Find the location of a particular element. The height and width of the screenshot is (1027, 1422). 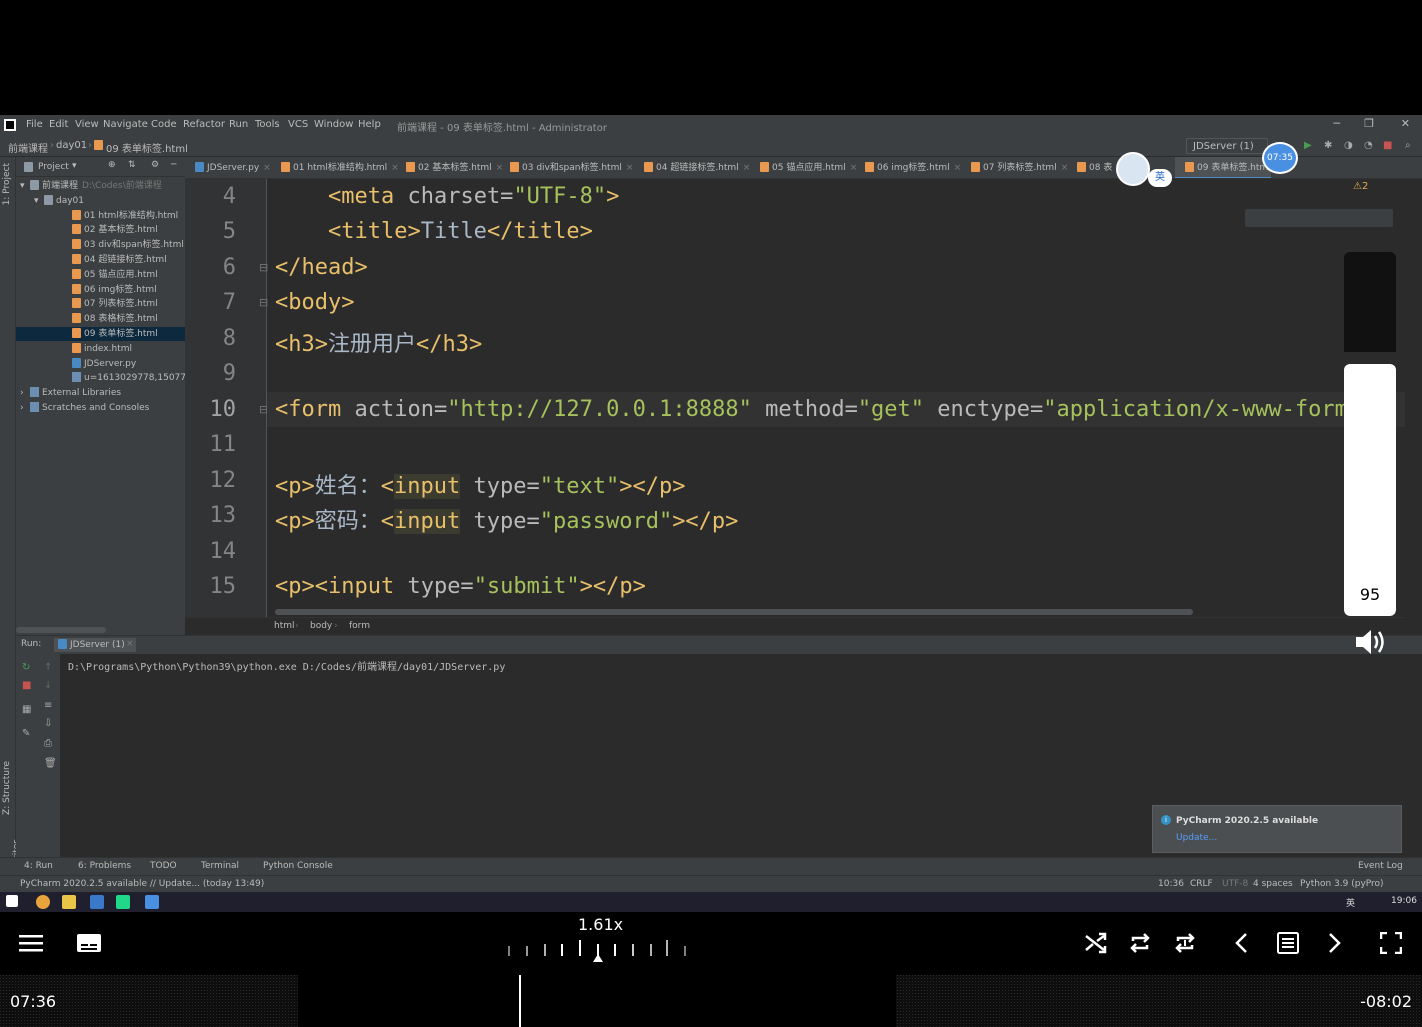

fold-icon: ⊟ is located at coordinates (263, 267).